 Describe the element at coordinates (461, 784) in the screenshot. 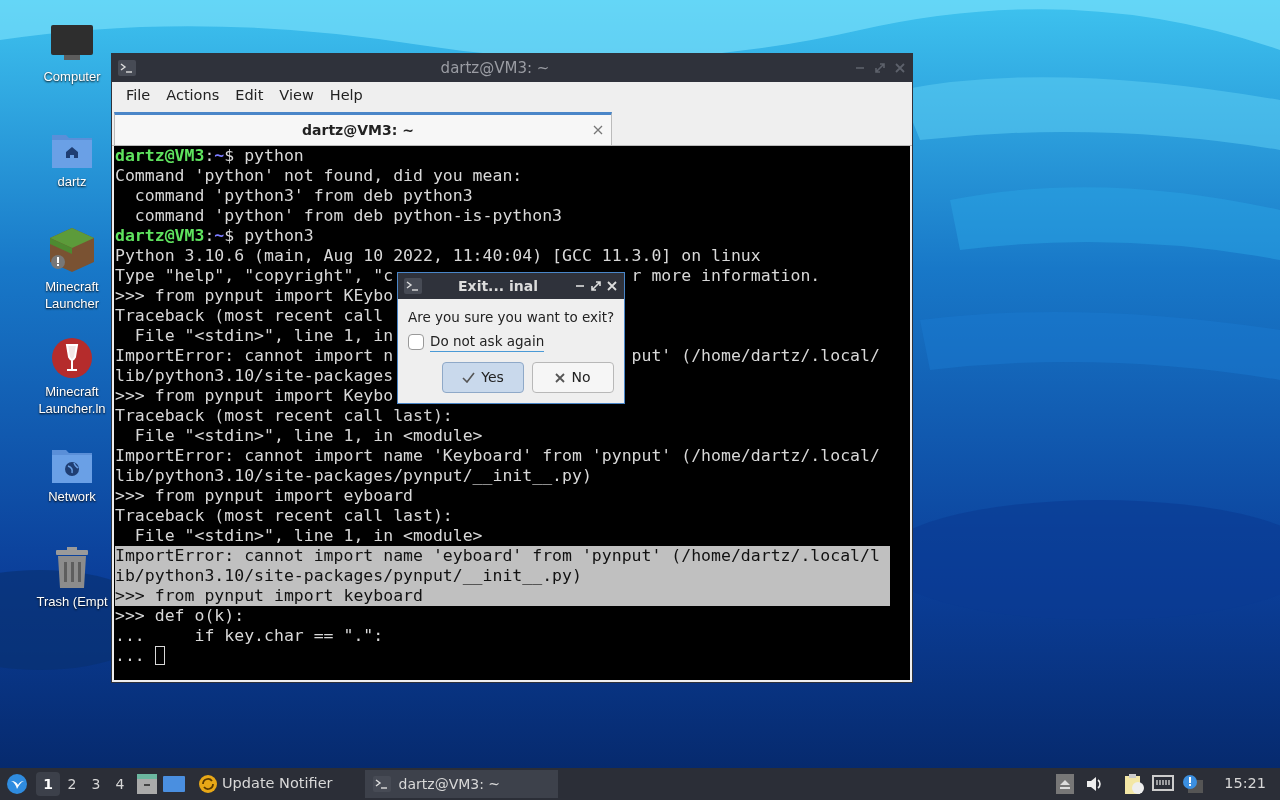

I see `task-button: dartz@VM3: ~` at that location.